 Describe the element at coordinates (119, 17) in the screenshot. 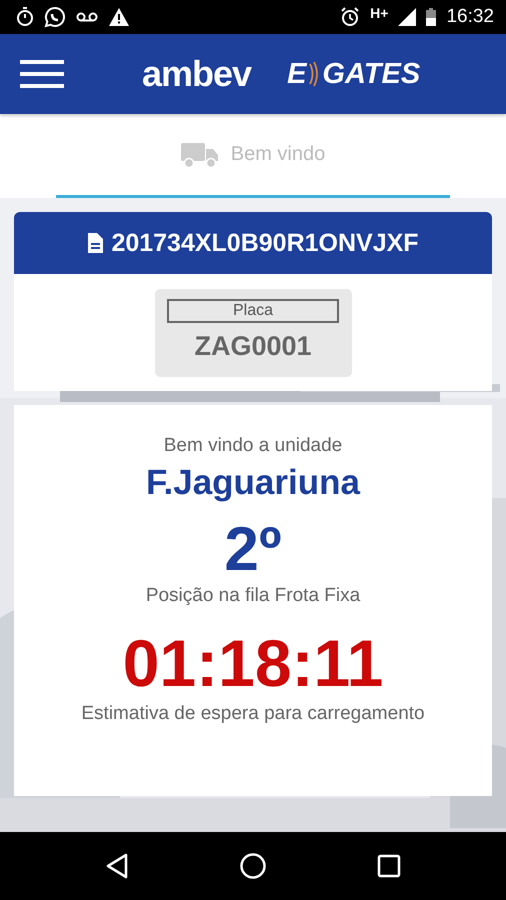

I see `warning-icon` at that location.